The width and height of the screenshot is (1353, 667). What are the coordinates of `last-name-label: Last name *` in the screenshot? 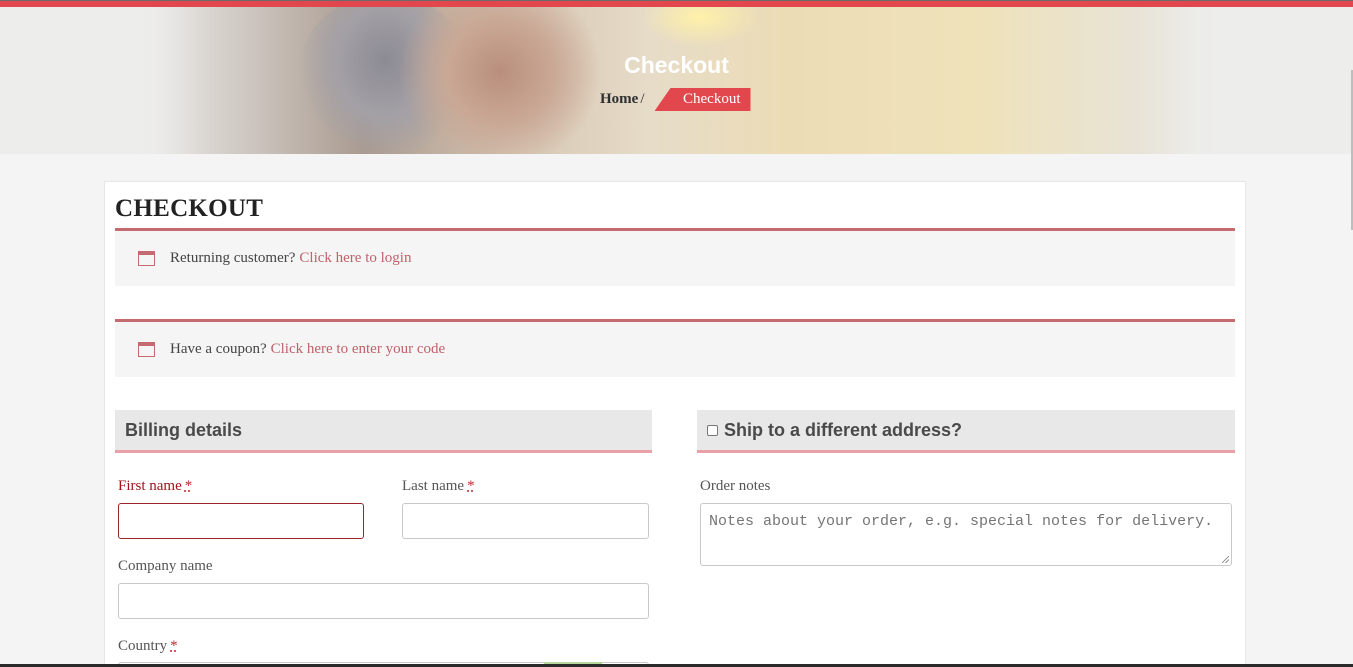 It's located at (438, 486).